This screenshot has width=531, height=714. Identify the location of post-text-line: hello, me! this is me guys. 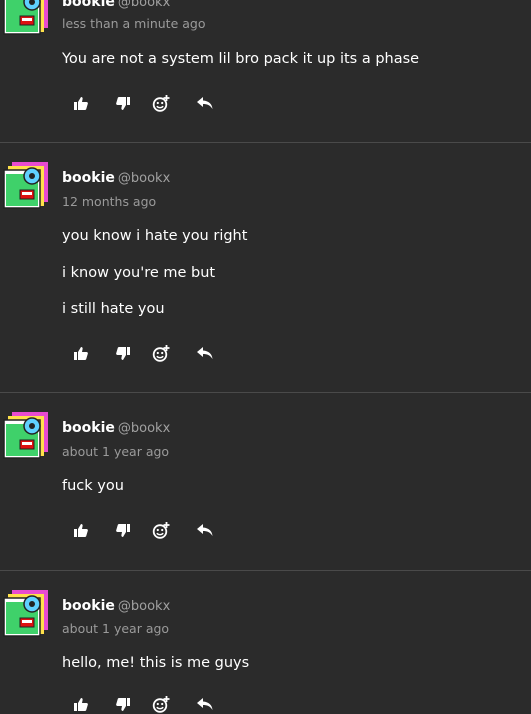
(156, 663).